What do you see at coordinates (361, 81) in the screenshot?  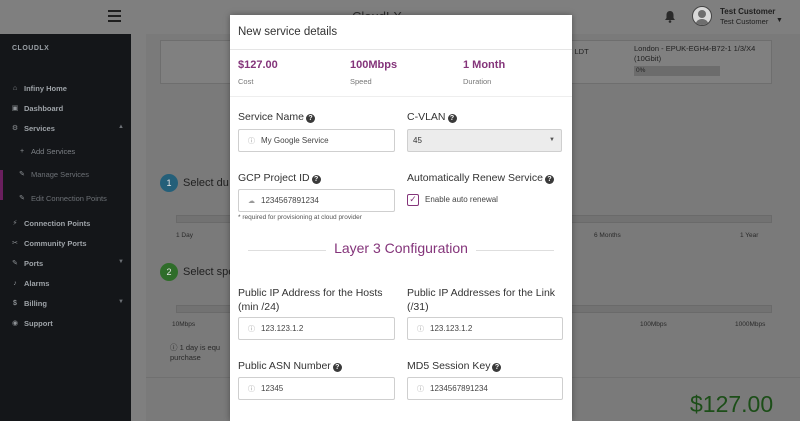 I see `speed-label: Speed` at bounding box center [361, 81].